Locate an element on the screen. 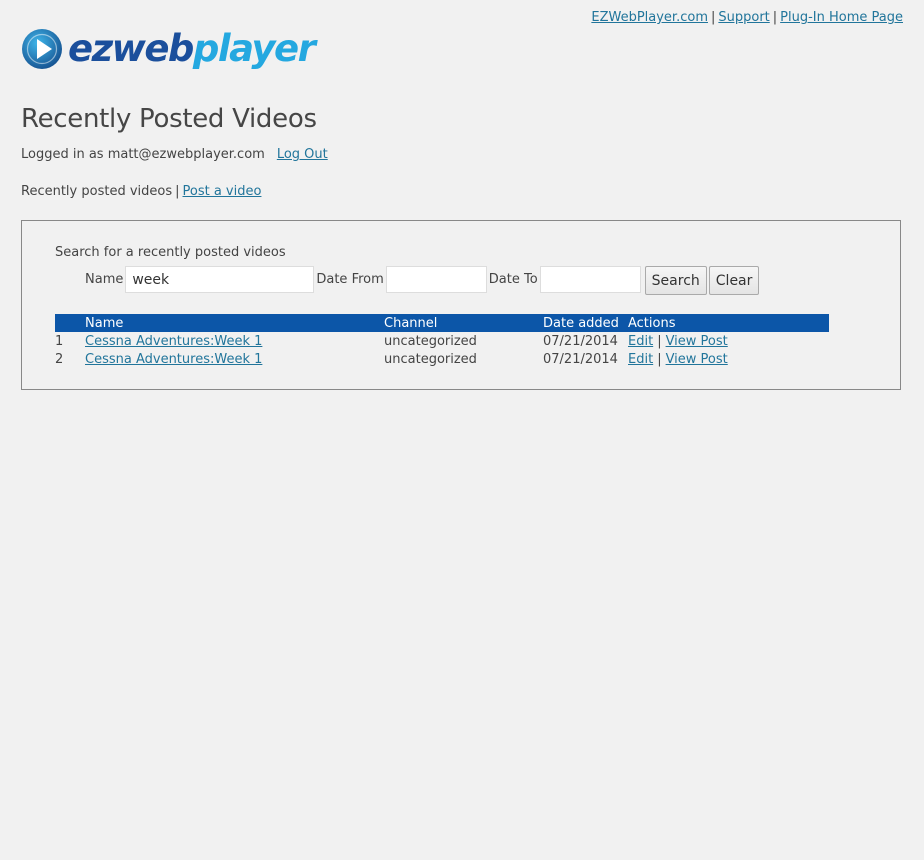 The width and height of the screenshot is (924, 860). search-button: Search is located at coordinates (675, 280).